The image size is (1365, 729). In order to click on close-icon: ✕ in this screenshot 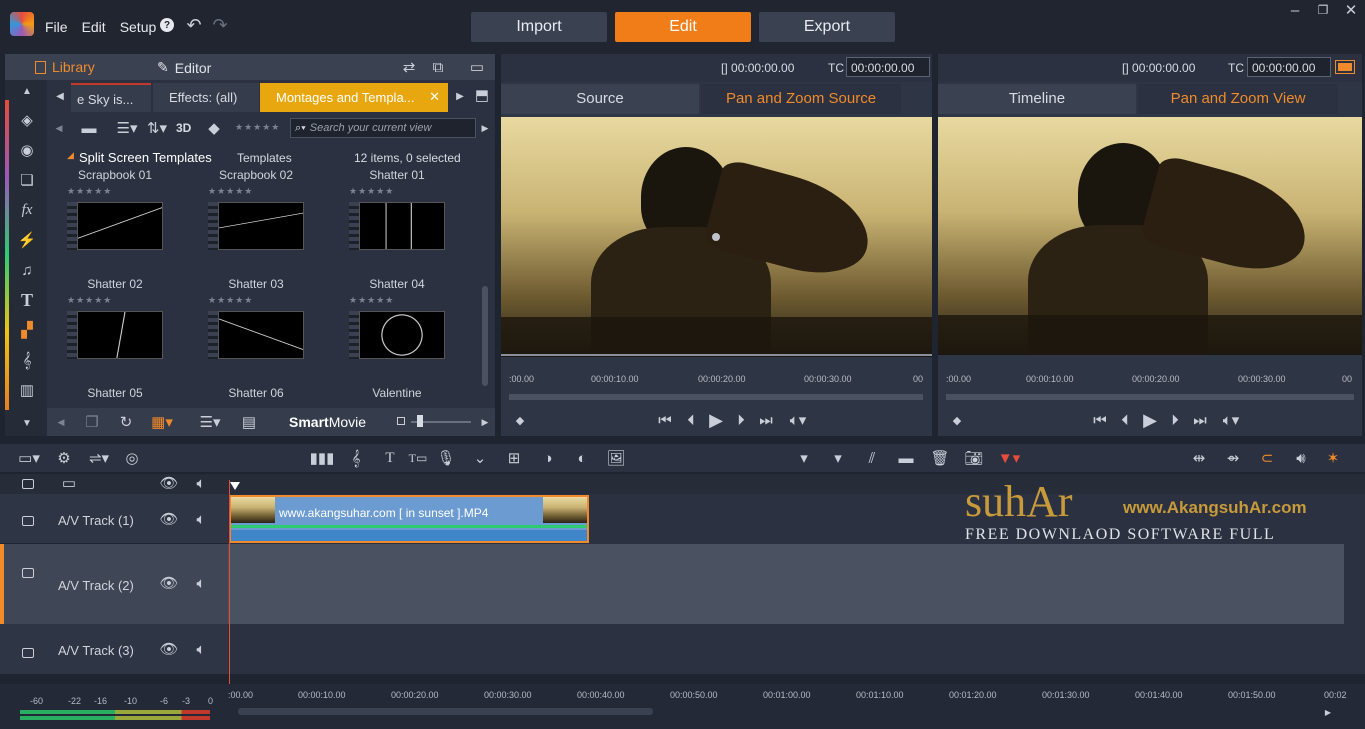, I will do `click(1351, 10)`.